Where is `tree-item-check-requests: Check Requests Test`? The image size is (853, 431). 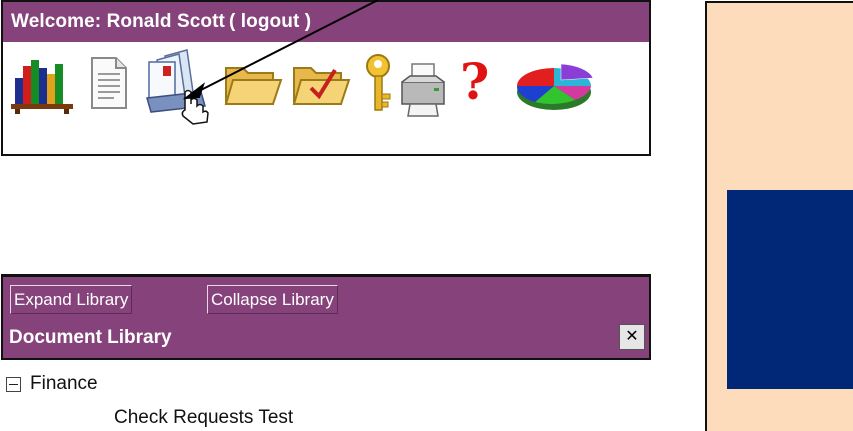 tree-item-check-requests: Check Requests Test is located at coordinates (203, 418).